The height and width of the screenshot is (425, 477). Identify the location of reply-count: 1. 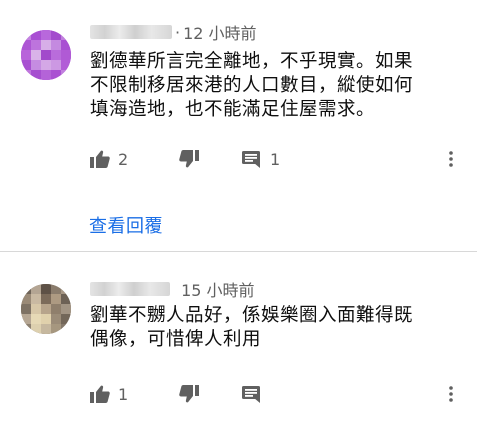
(275, 159).